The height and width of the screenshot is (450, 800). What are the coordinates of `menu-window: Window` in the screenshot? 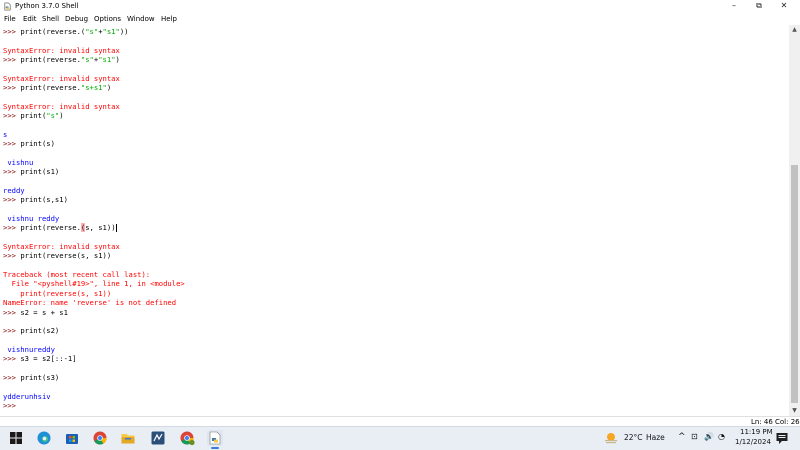 It's located at (141, 19).